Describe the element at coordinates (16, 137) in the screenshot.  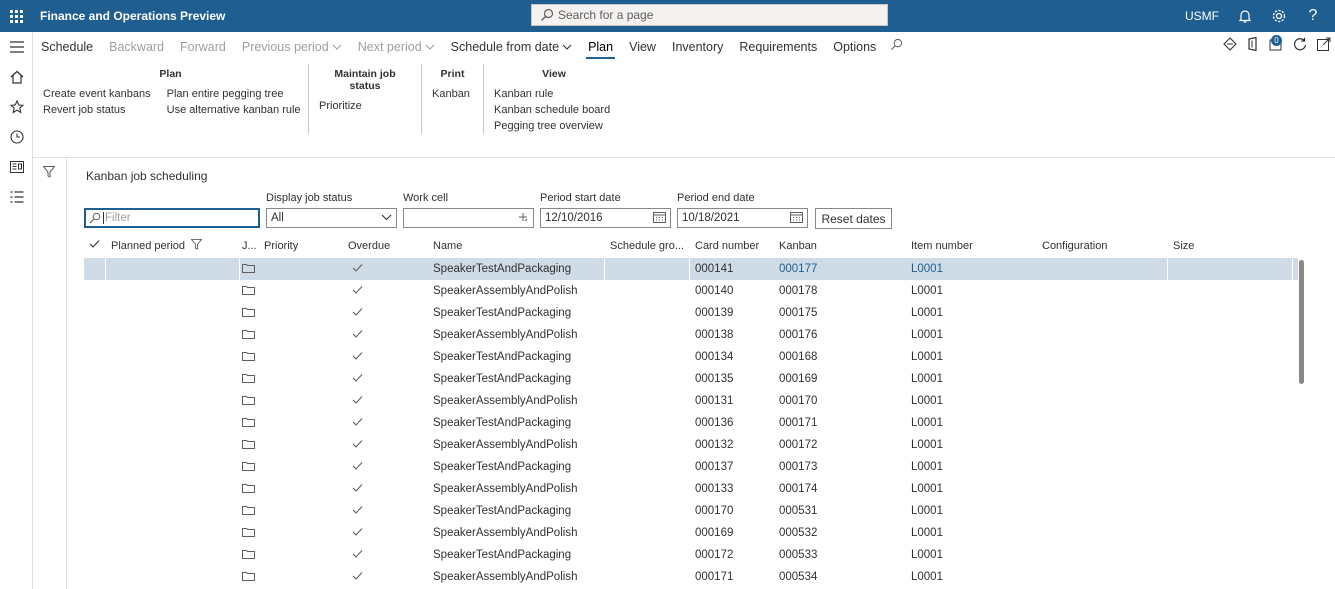
I see `recent-clock-icon` at that location.